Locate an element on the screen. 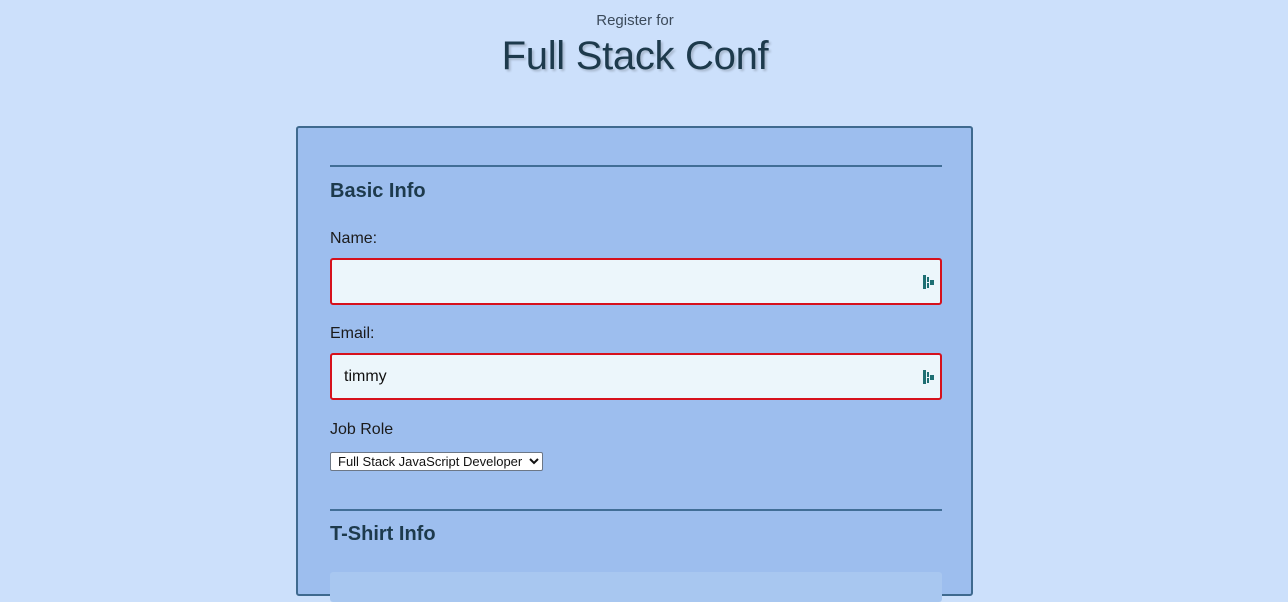 The image size is (1288, 602). tshirt-info-heading: T-Shirt Info is located at coordinates (383, 534).